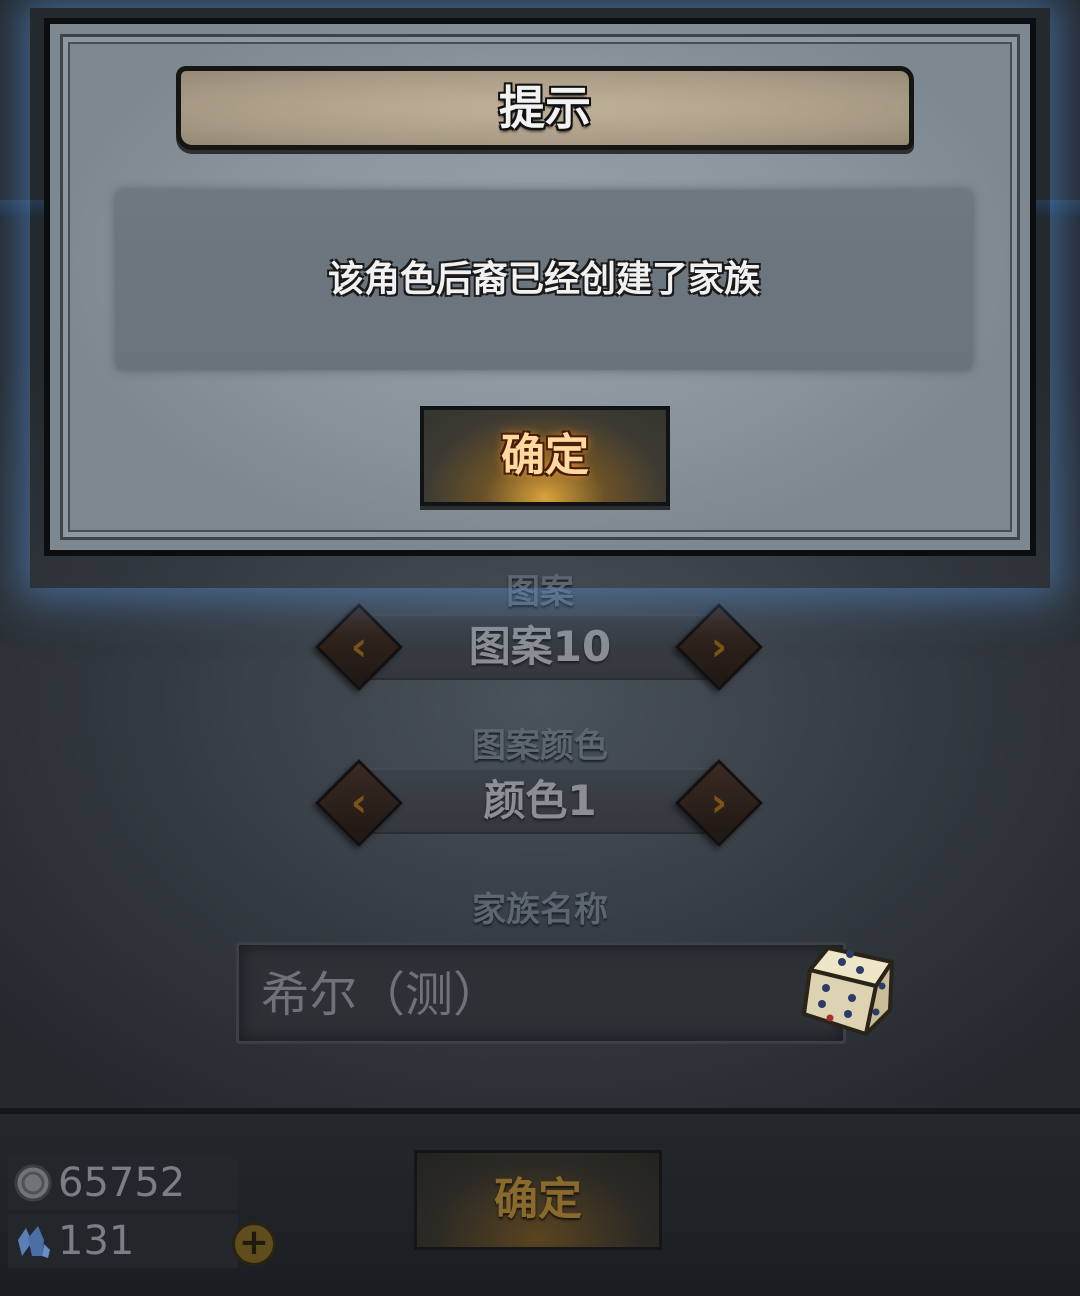 This screenshot has width=1080, height=1296. I want to click on plus-icon: +, so click(254, 1244).